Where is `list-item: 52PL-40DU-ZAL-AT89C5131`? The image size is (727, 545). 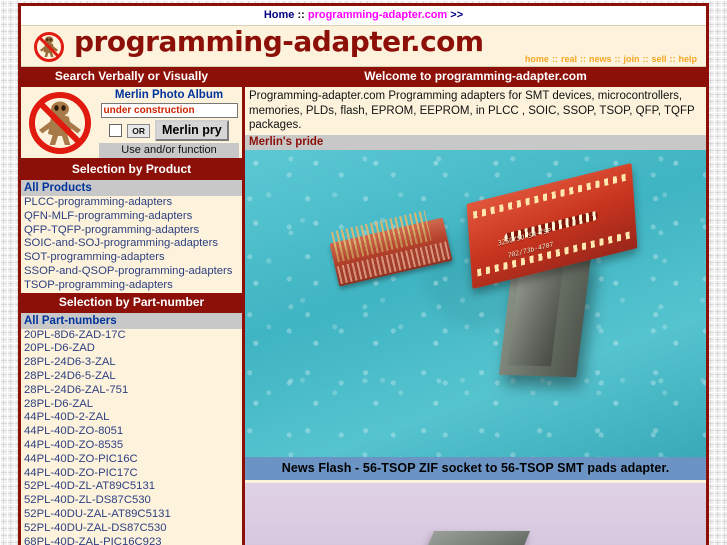
list-item: 52PL-40DU-ZAL-AT89C5131 is located at coordinates (131, 515).